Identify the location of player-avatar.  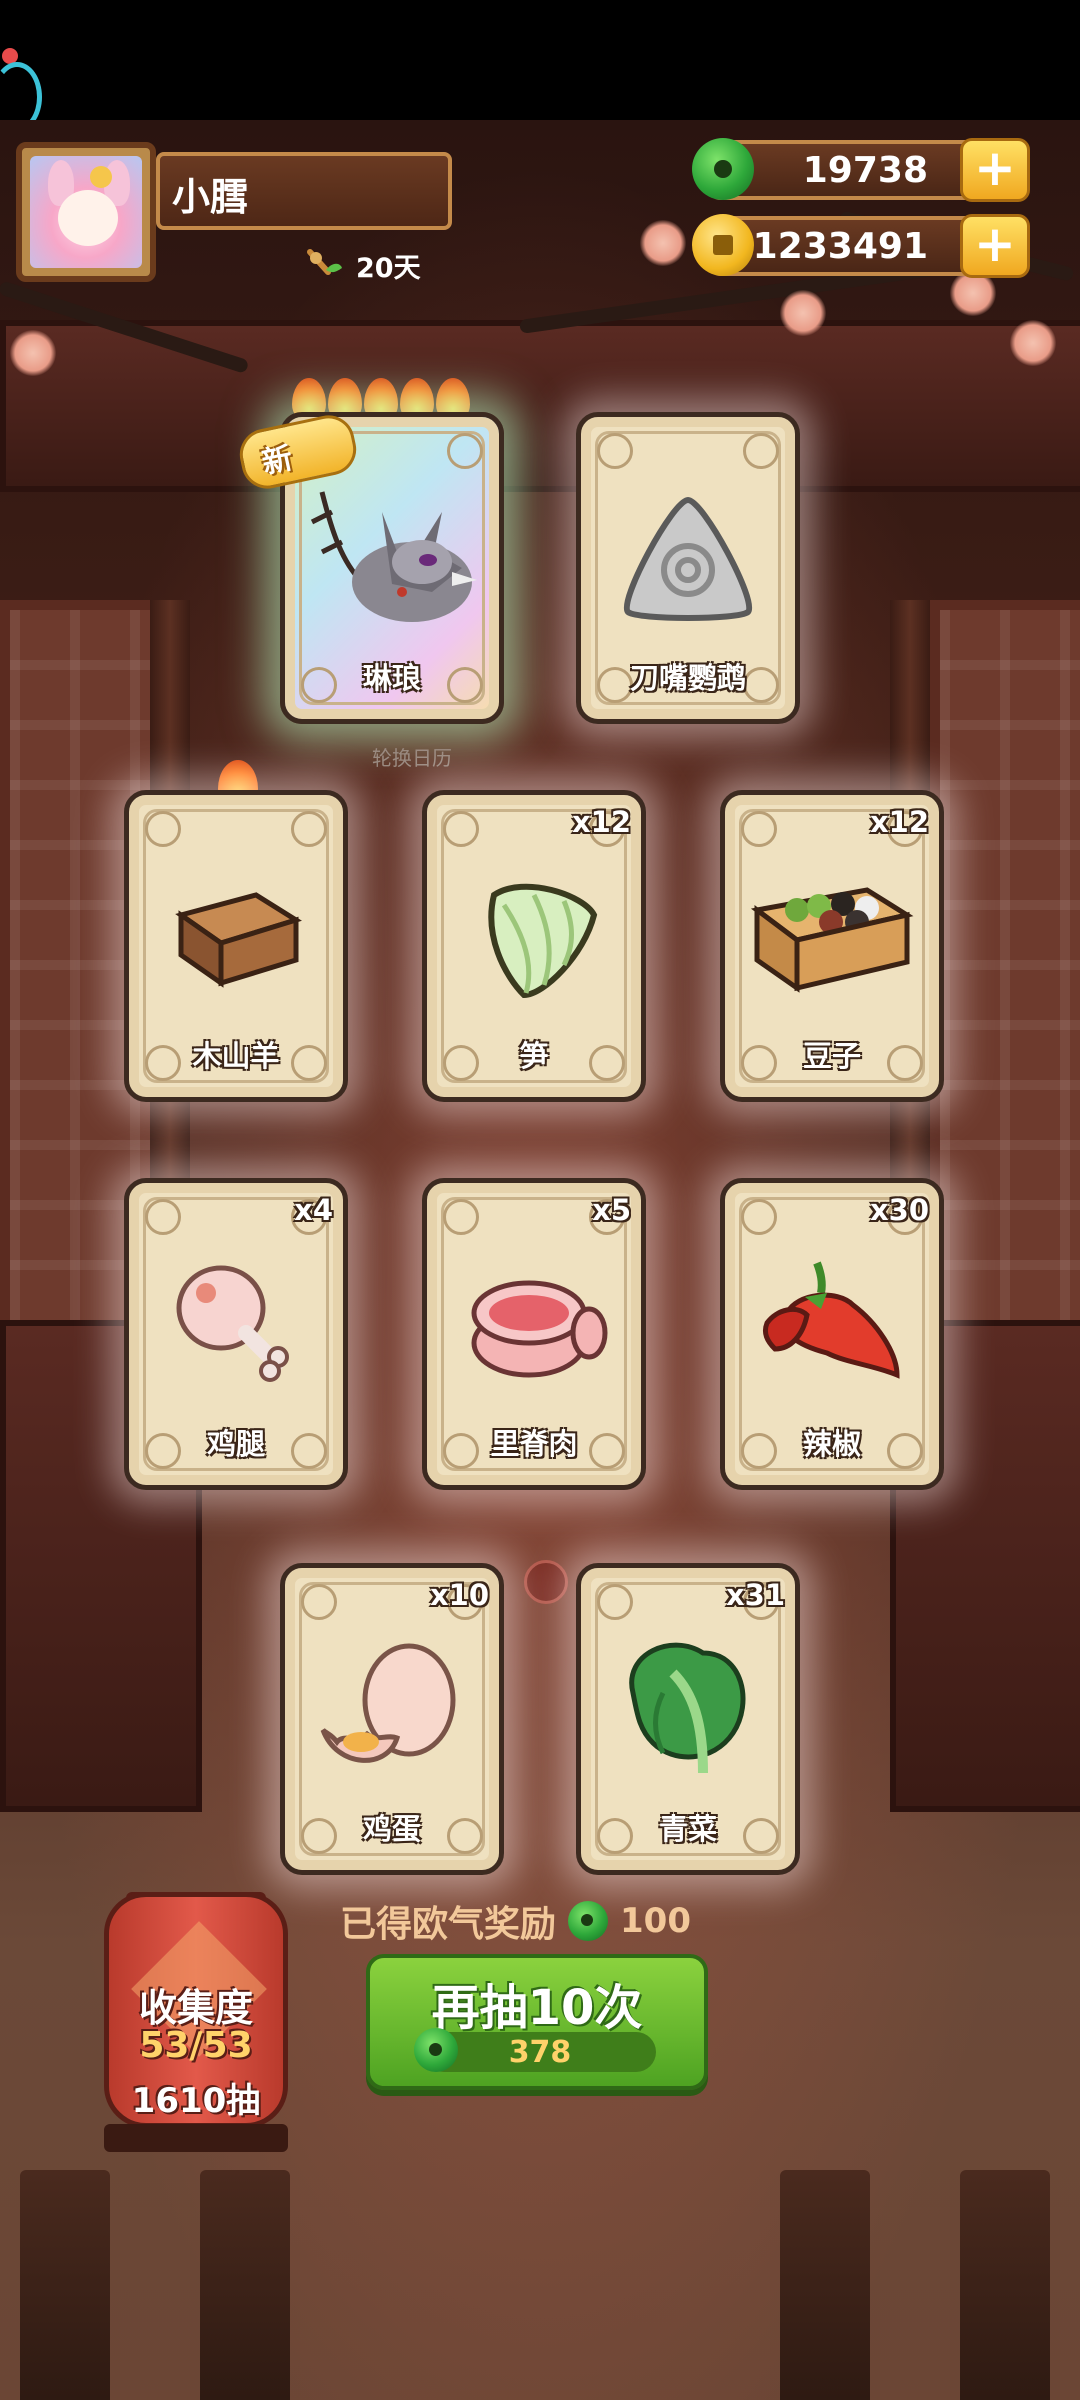
(86, 212).